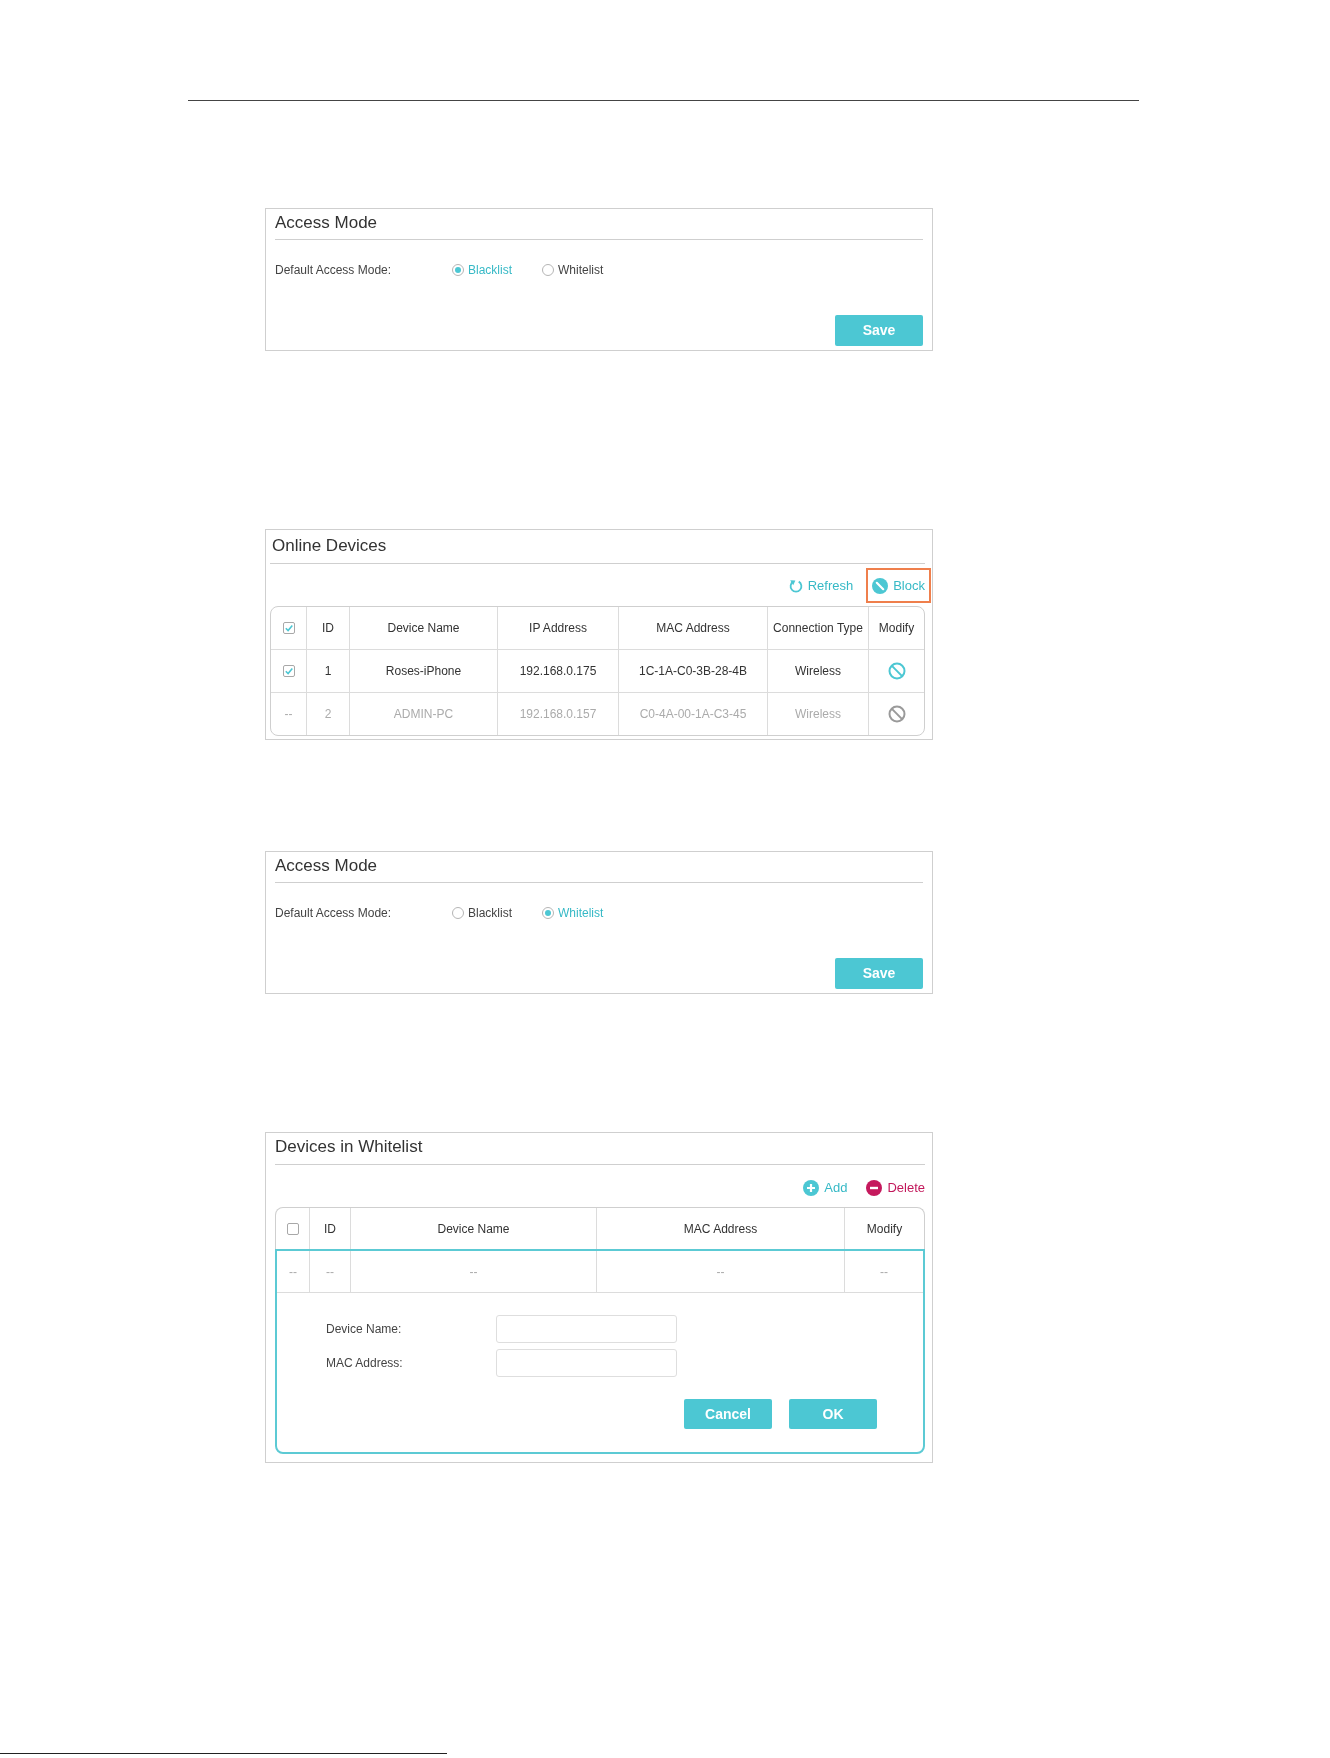 The image size is (1330, 1758). Describe the element at coordinates (811, 1188) in the screenshot. I see `add-icon` at that location.